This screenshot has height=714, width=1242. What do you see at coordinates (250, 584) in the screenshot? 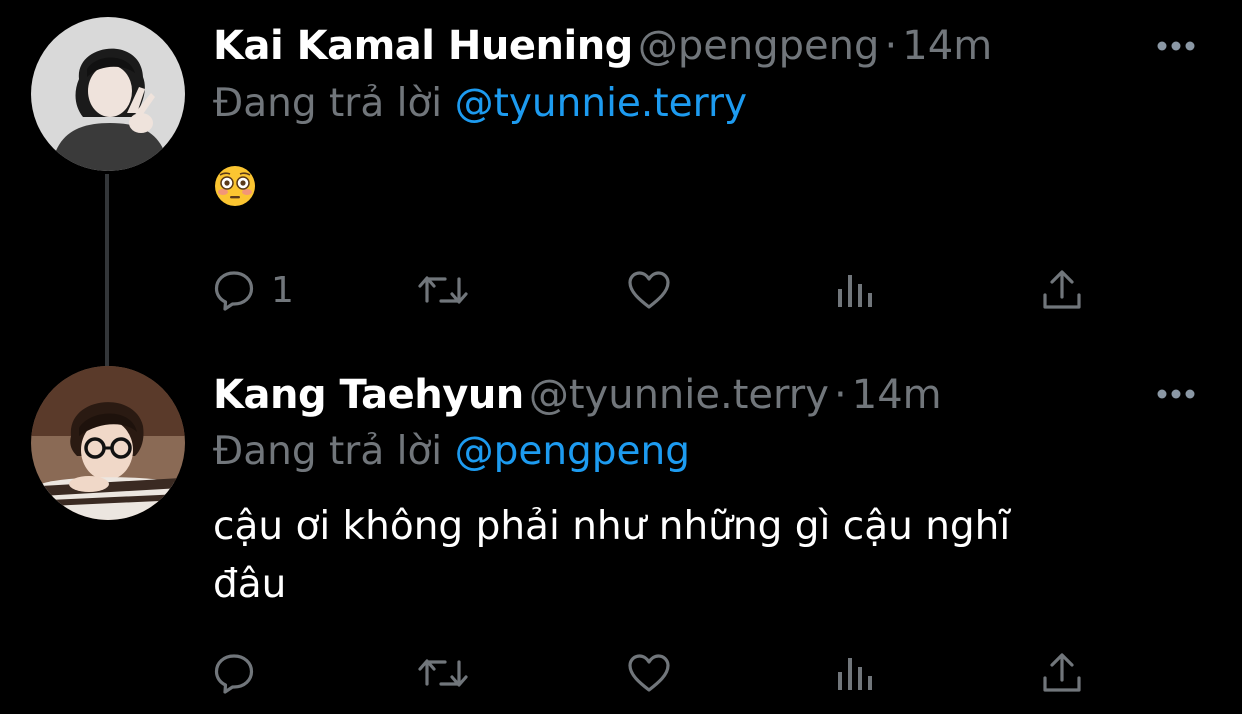
I see `tweet-text-line: đâu` at bounding box center [250, 584].